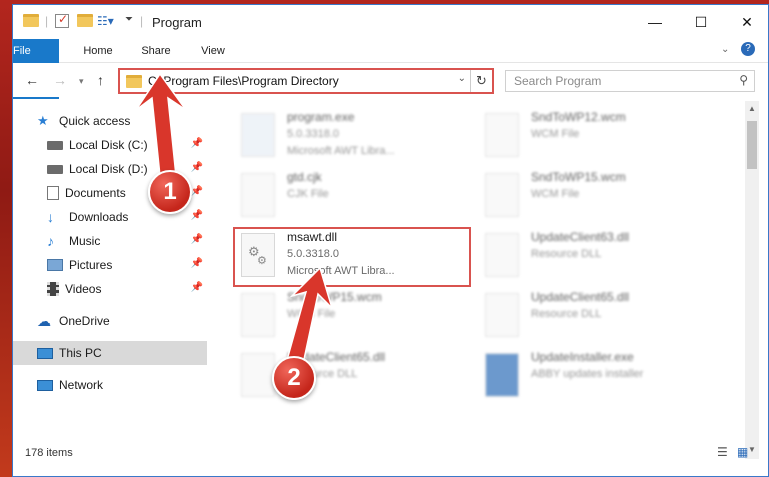  Describe the element at coordinates (170, 192) in the screenshot. I see `step-marker-1: 1` at that location.